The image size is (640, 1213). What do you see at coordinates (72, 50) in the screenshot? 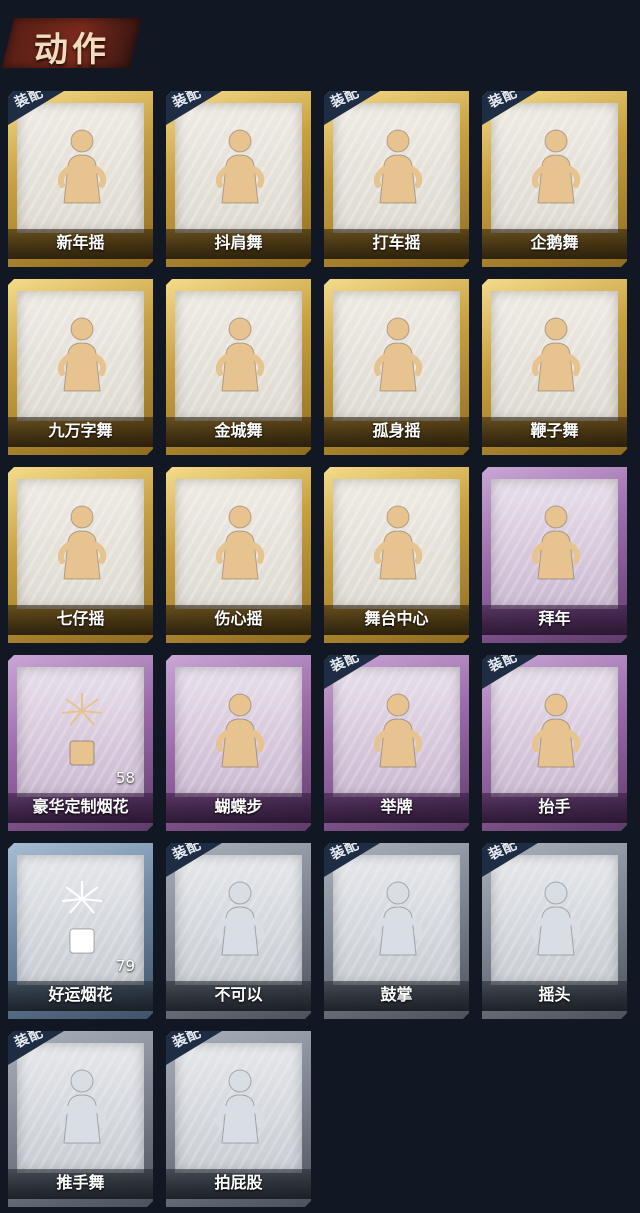
I see `page-title: 动作` at bounding box center [72, 50].